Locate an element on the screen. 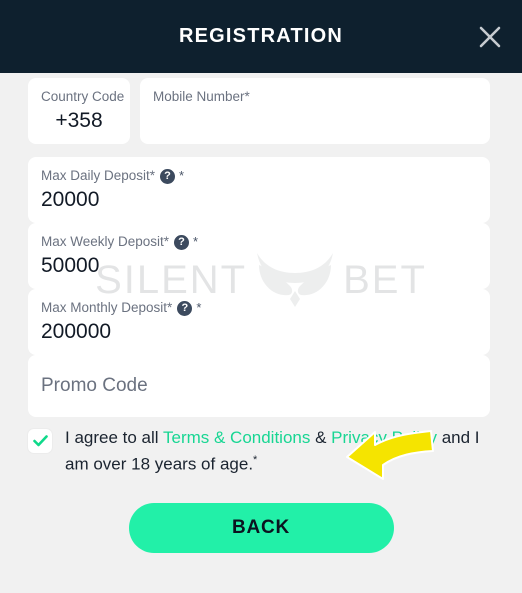 The image size is (522, 593). page-title: REGISTRATION is located at coordinates (261, 36).